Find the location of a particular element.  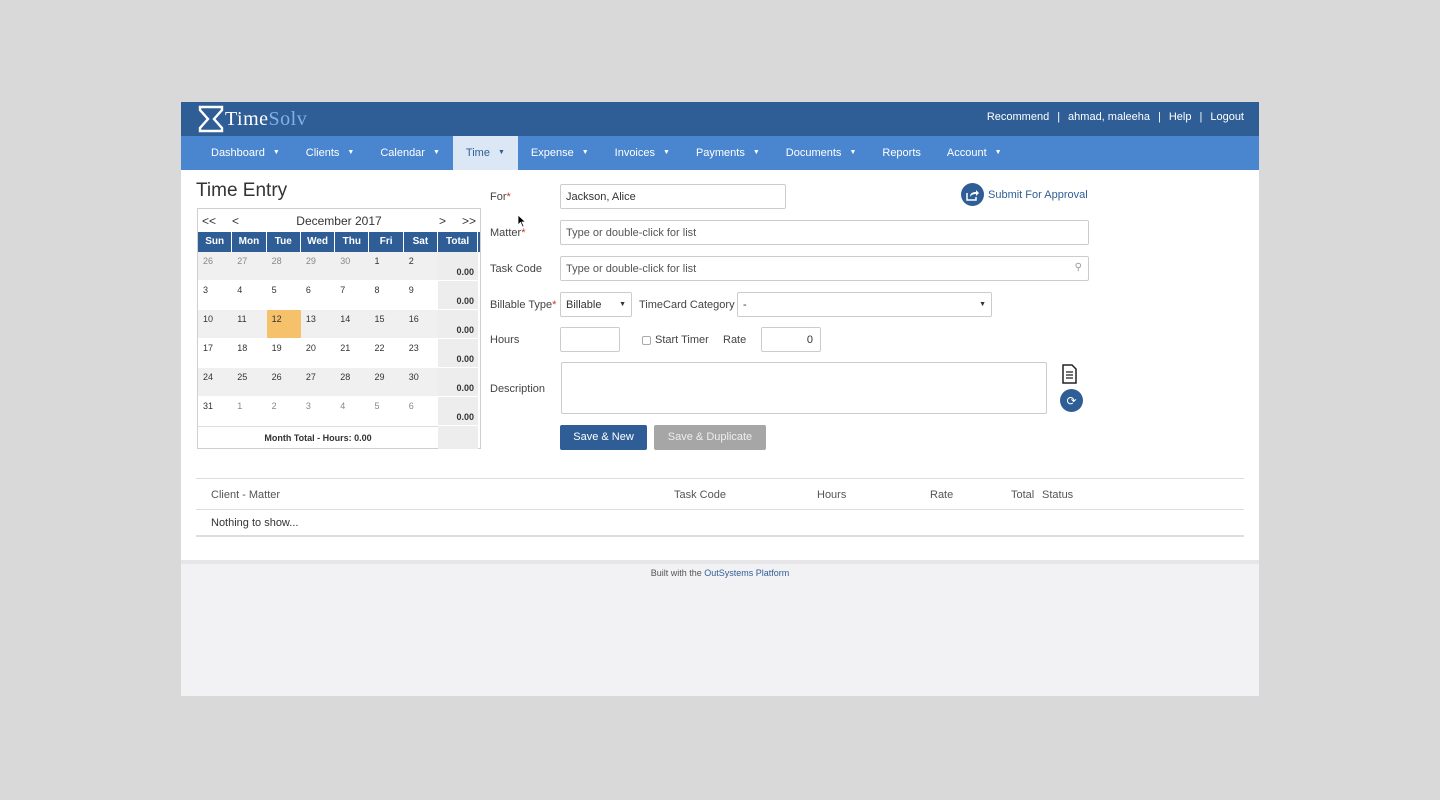

calendar-day: 11 is located at coordinates (249, 324).